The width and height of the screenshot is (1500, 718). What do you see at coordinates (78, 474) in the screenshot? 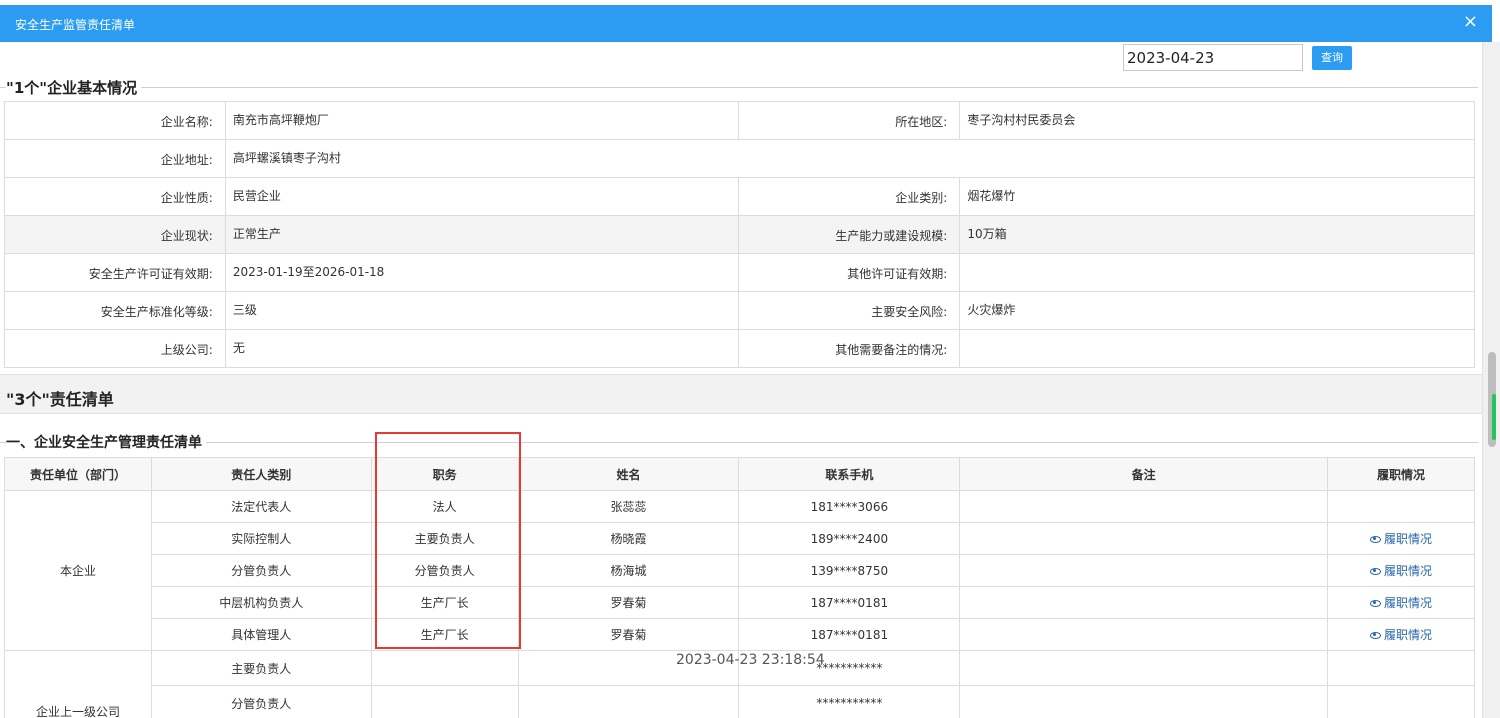
I see `column-header: 责任单位（部门）` at bounding box center [78, 474].